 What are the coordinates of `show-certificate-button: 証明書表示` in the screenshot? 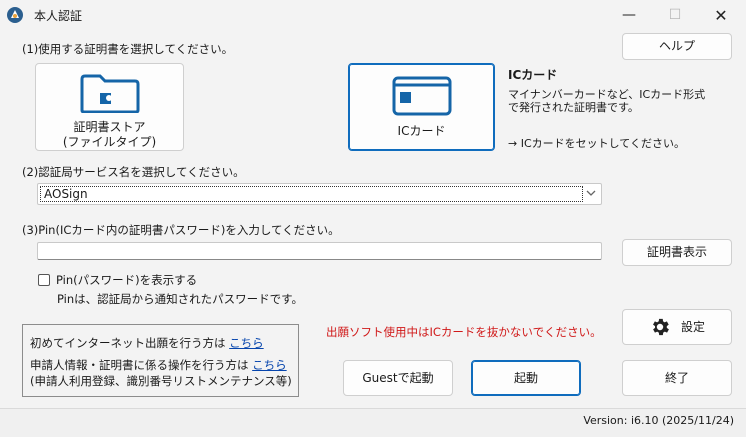 It's located at (677, 252).